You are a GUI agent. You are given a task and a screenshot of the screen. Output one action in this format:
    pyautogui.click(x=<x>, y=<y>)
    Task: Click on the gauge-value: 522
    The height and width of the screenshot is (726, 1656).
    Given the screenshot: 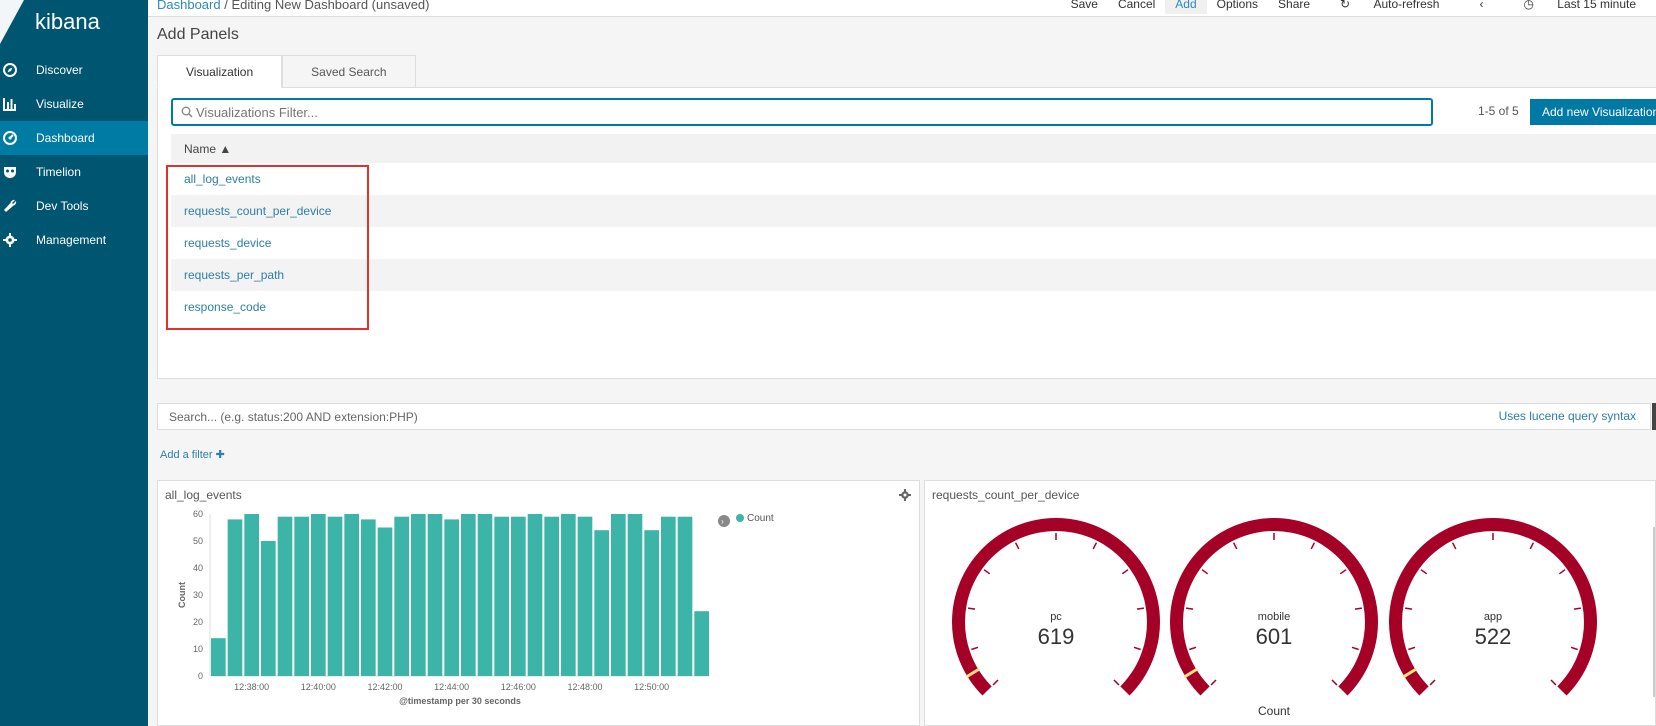 What is the action you would take?
    pyautogui.click(x=1493, y=636)
    